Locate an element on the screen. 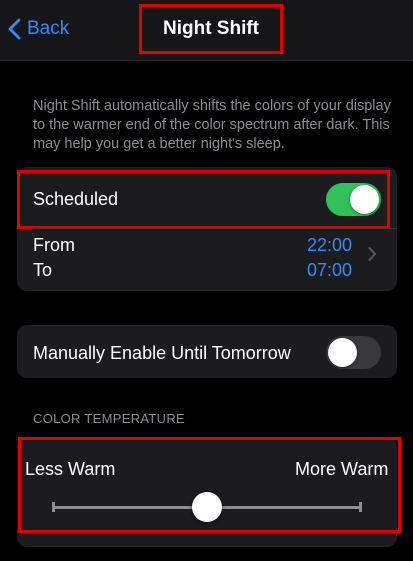 This screenshot has height=561, width=413. back-label: Back is located at coordinates (48, 28).